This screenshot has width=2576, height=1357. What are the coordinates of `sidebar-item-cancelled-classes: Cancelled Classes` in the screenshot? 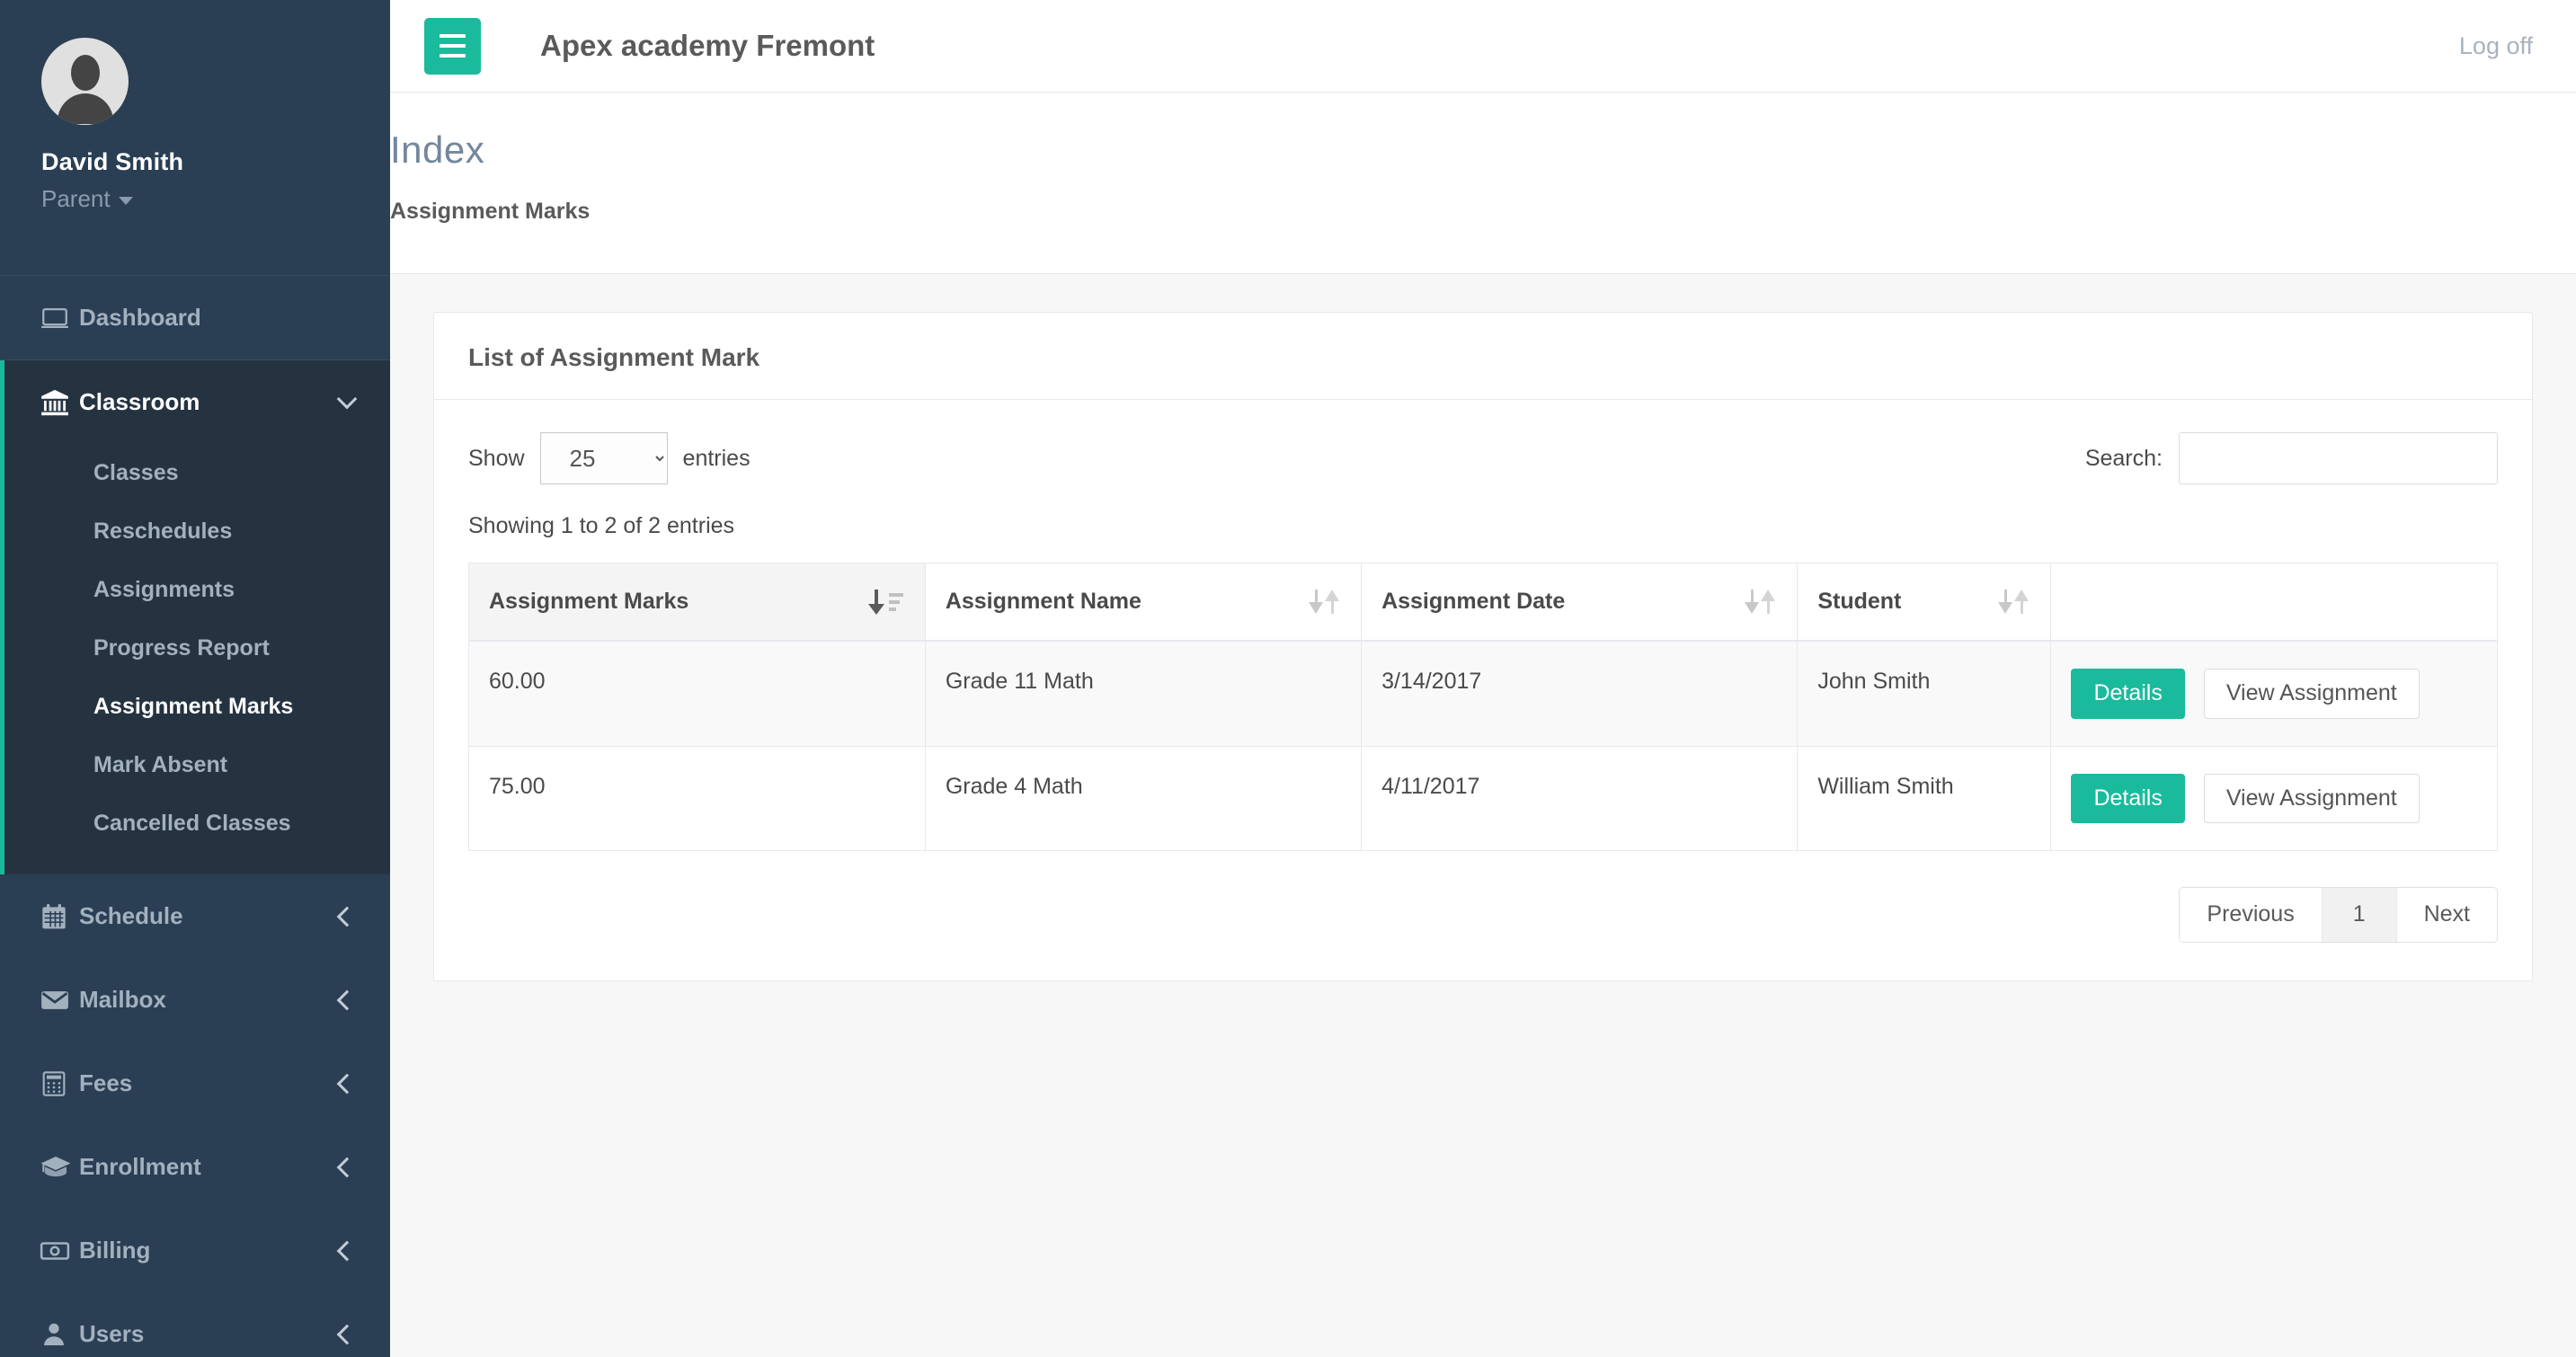 It's located at (195, 823).